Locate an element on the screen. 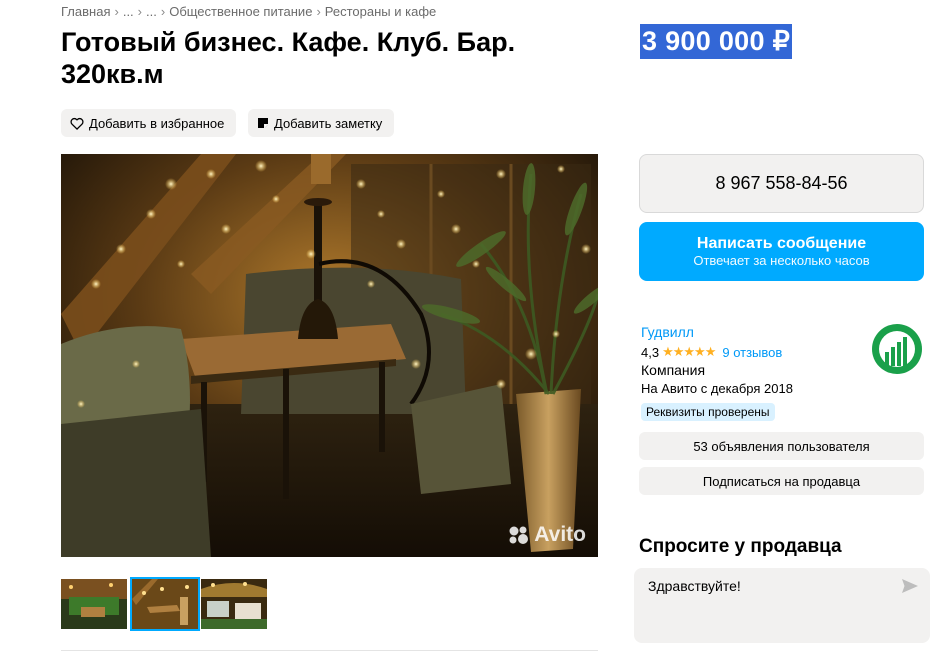 This screenshot has width=948, height=654. seller-logo-icon is located at coordinates (897, 349).